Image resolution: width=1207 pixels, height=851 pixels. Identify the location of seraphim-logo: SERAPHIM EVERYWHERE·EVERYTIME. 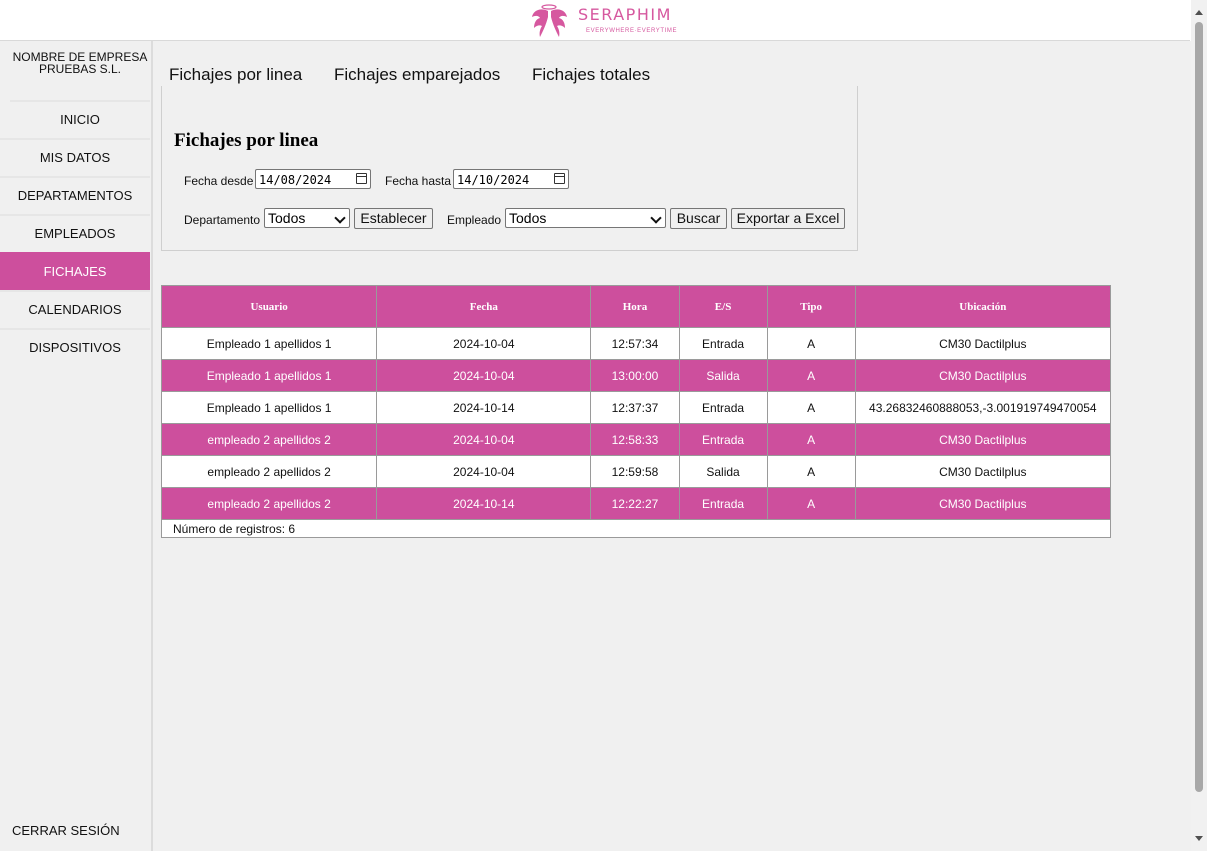
(605, 21).